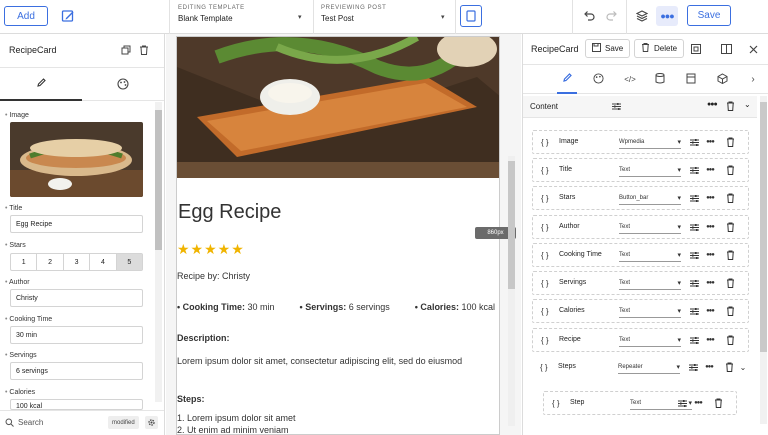  What do you see at coordinates (76, 298) in the screenshot?
I see `author-input: Christy` at bounding box center [76, 298].